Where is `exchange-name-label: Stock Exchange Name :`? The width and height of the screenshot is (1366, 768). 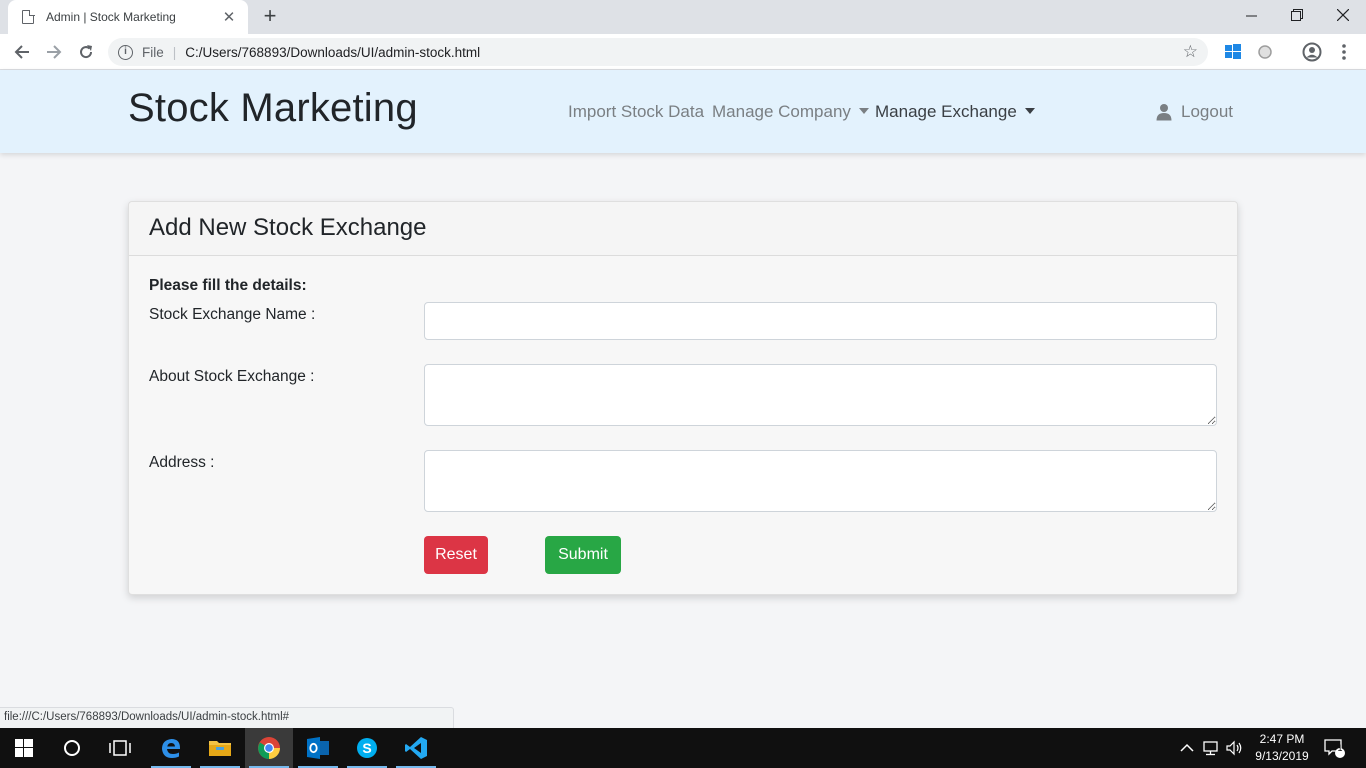 exchange-name-label: Stock Exchange Name : is located at coordinates (232, 314).